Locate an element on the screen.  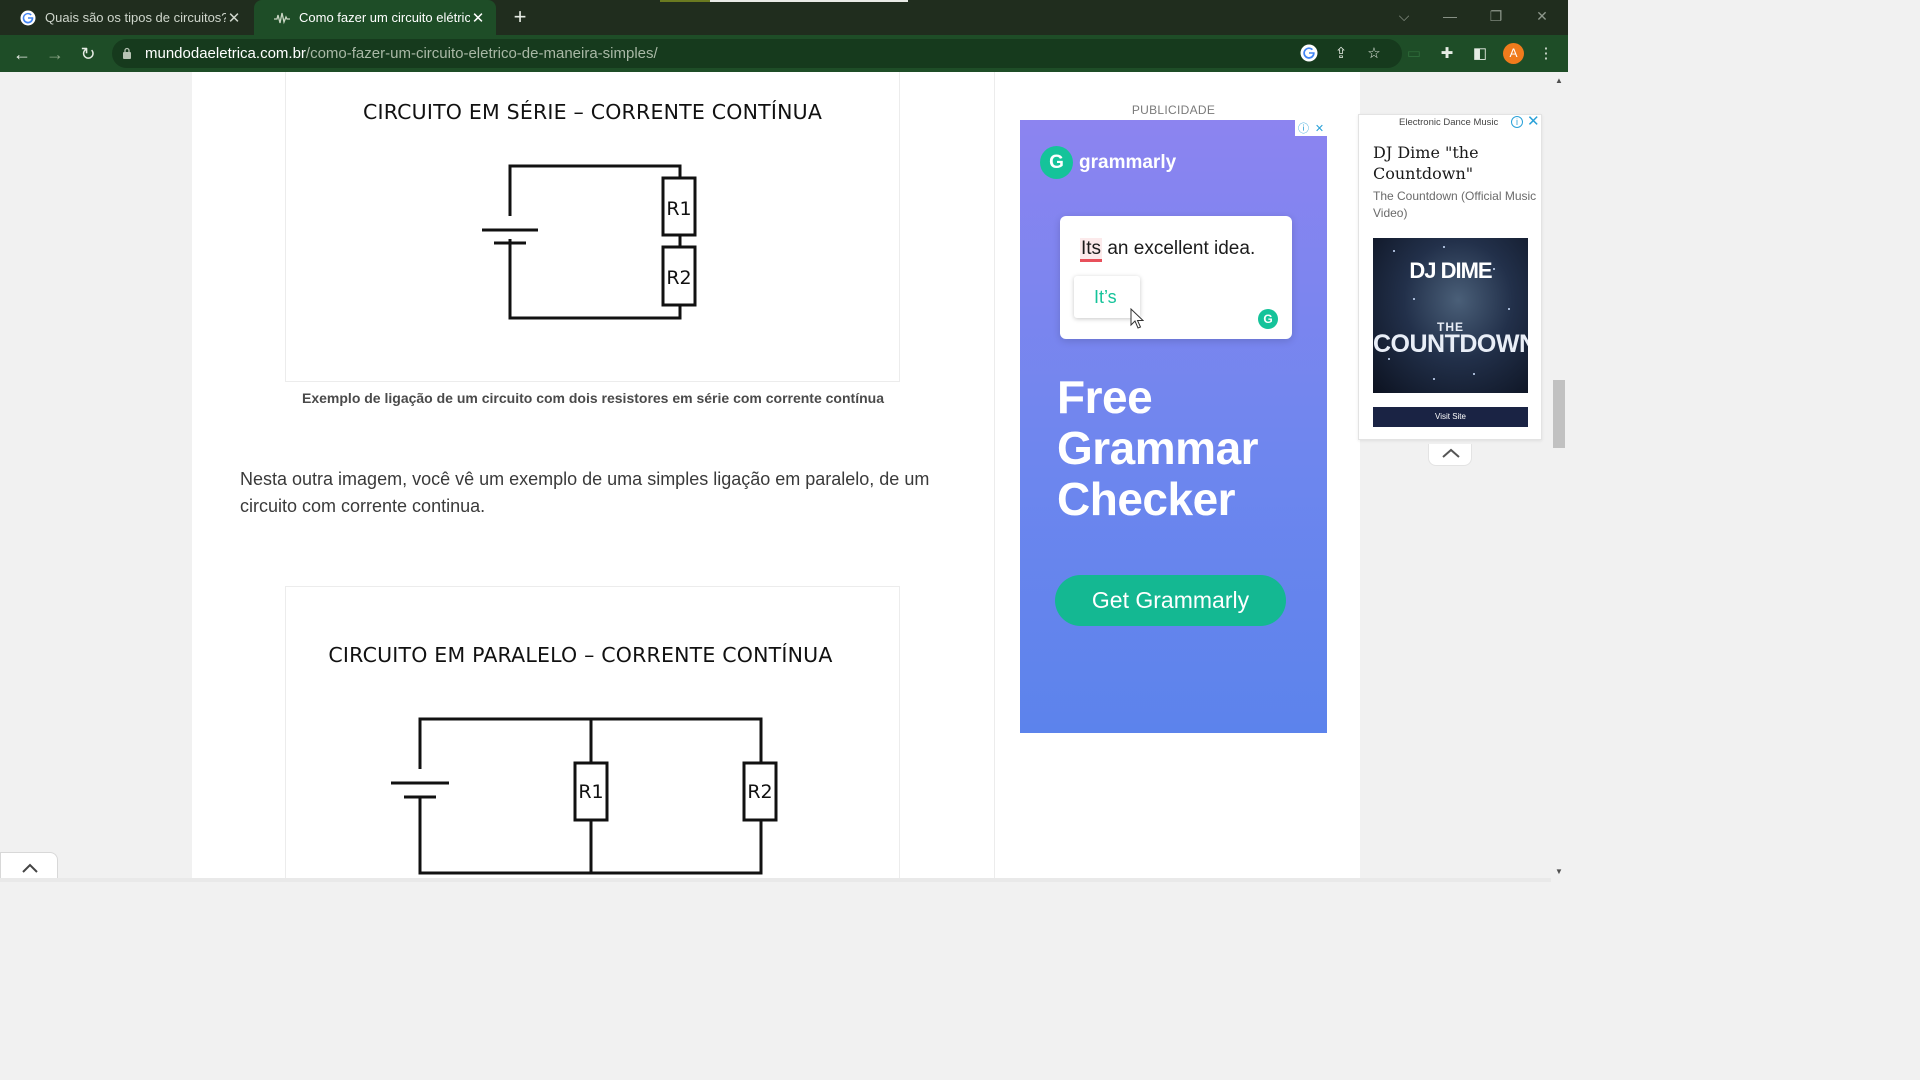
grammarly-logo-icon: G is located at coordinates (1056, 162).